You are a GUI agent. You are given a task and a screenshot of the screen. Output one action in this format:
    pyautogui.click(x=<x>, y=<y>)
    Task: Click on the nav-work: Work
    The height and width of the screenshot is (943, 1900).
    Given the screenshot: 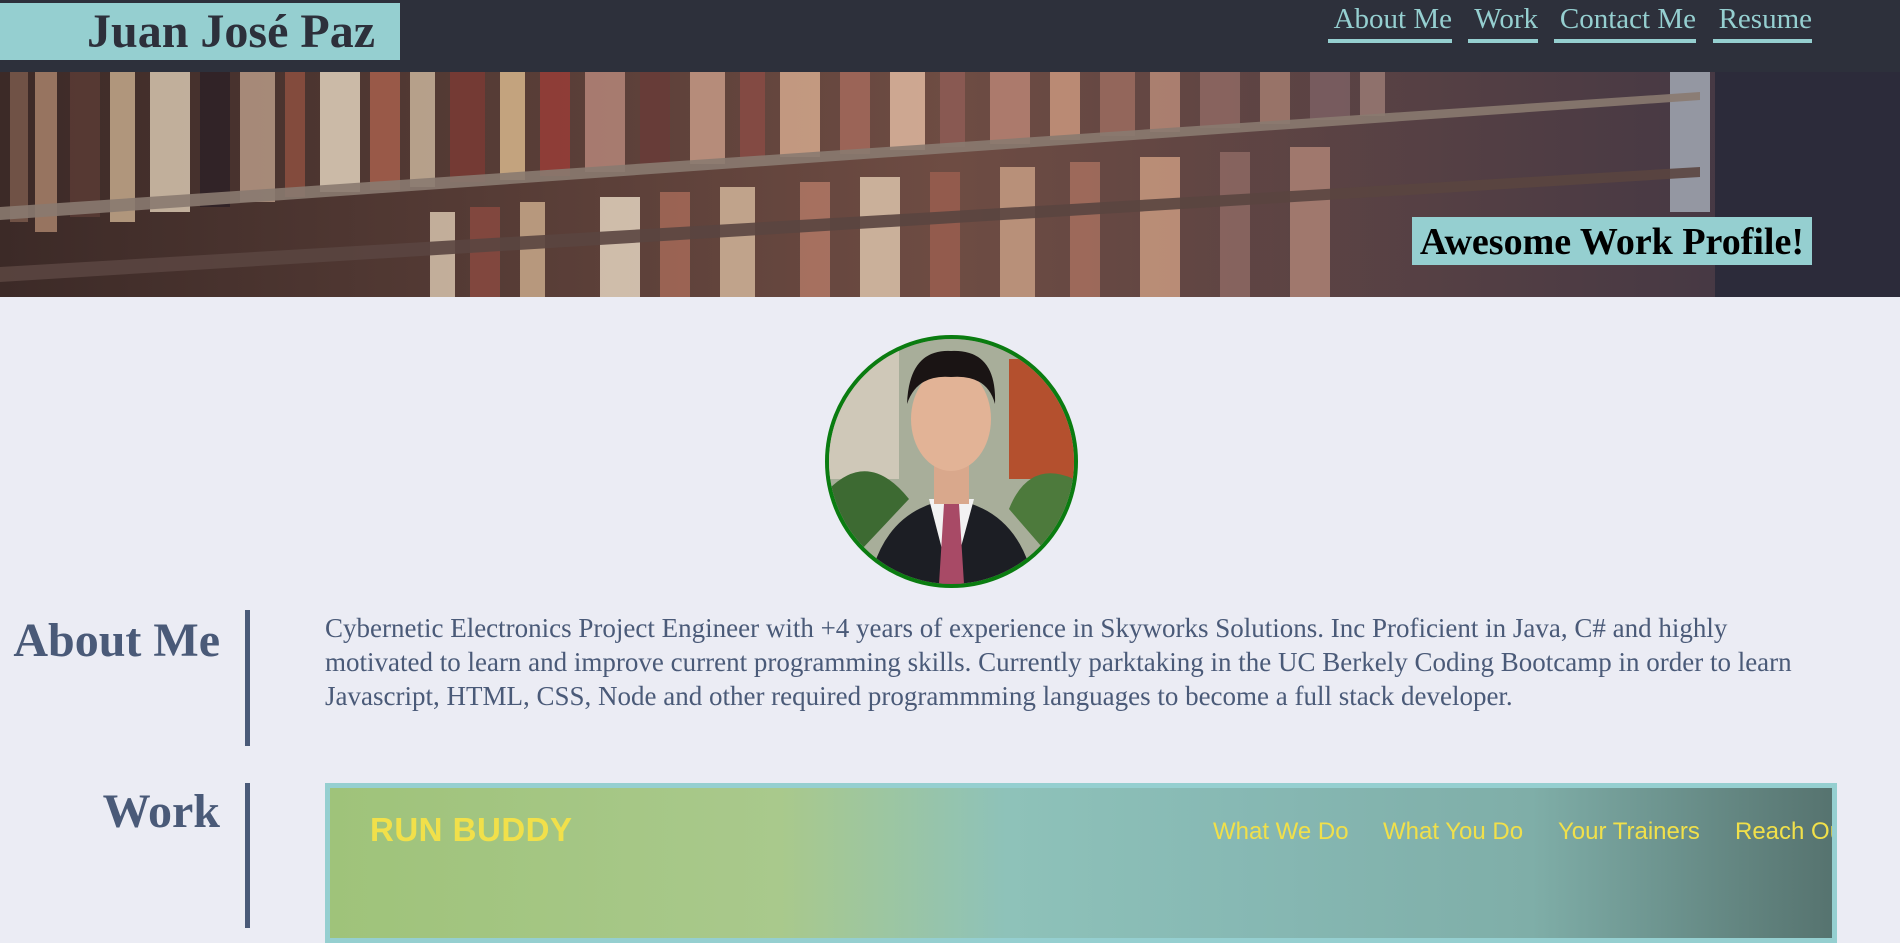 What is the action you would take?
    pyautogui.click(x=1503, y=22)
    